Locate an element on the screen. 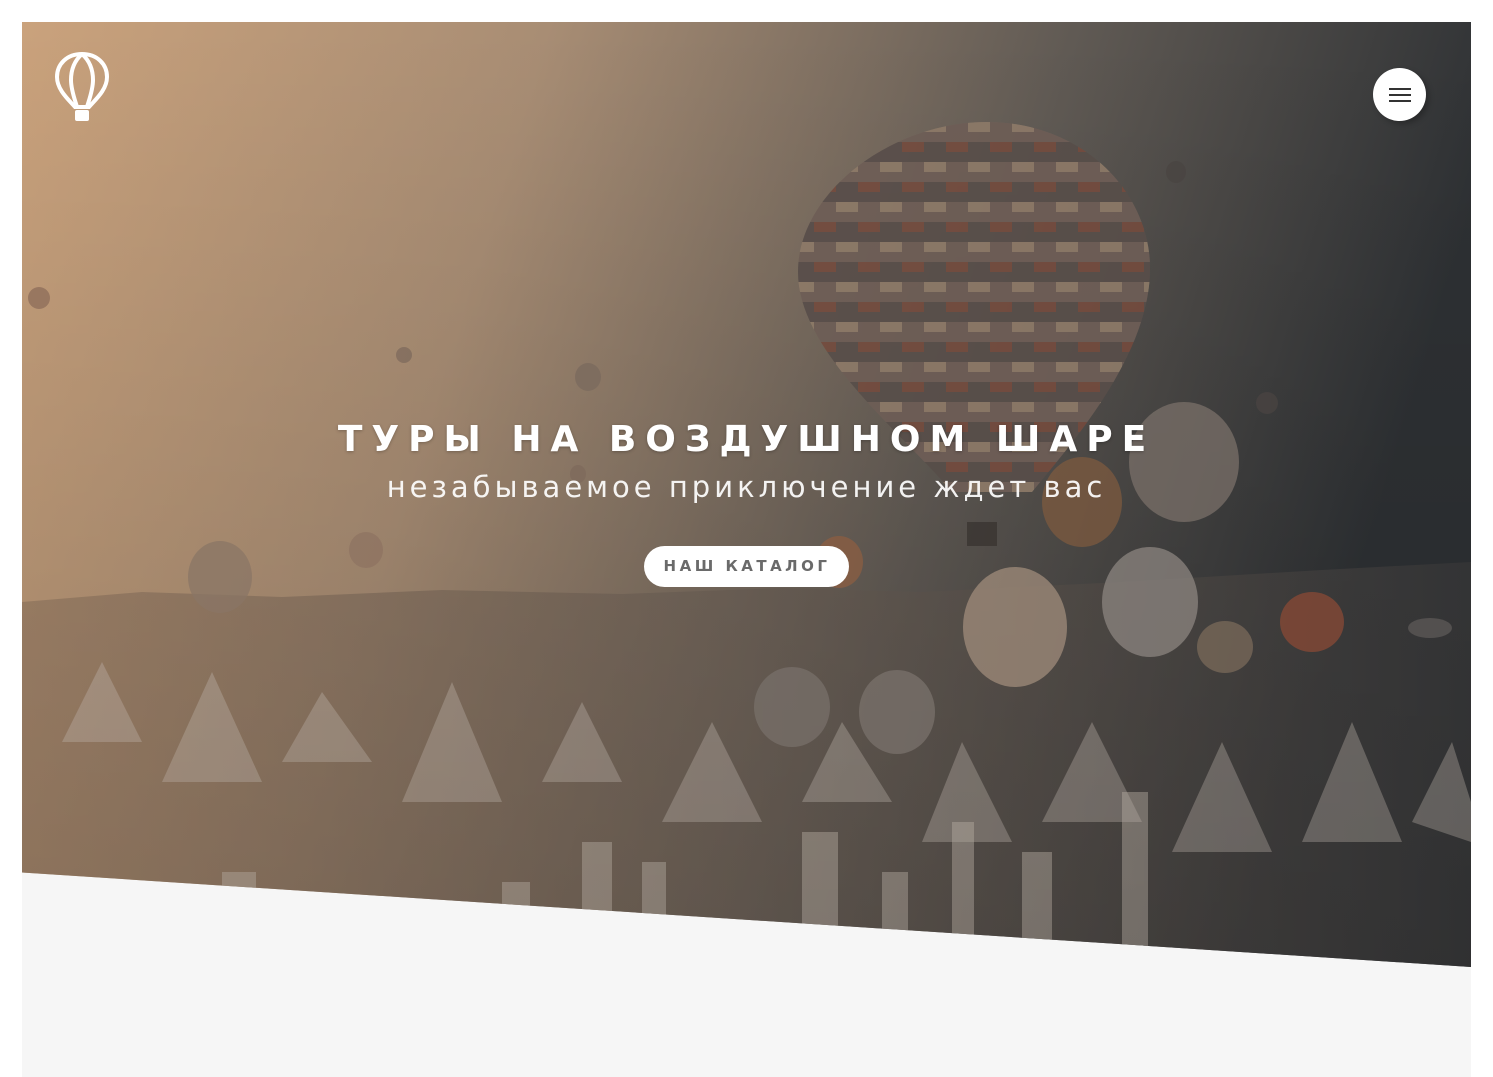  menu-button is located at coordinates (1399, 94).